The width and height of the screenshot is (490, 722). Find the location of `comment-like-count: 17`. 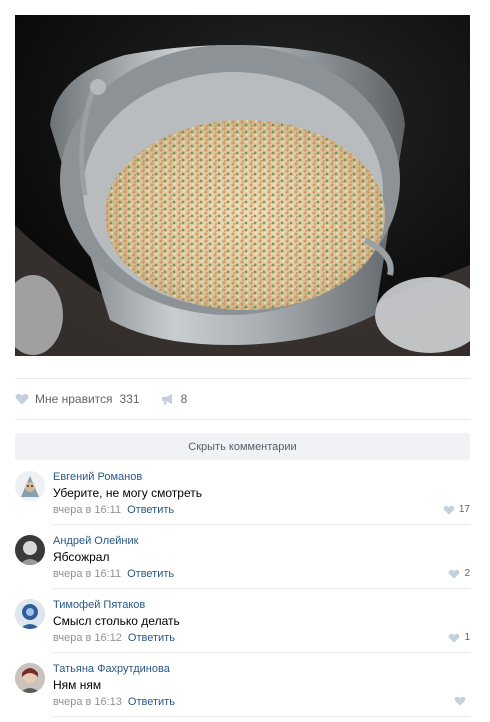

comment-like-count: 17 is located at coordinates (464, 509).